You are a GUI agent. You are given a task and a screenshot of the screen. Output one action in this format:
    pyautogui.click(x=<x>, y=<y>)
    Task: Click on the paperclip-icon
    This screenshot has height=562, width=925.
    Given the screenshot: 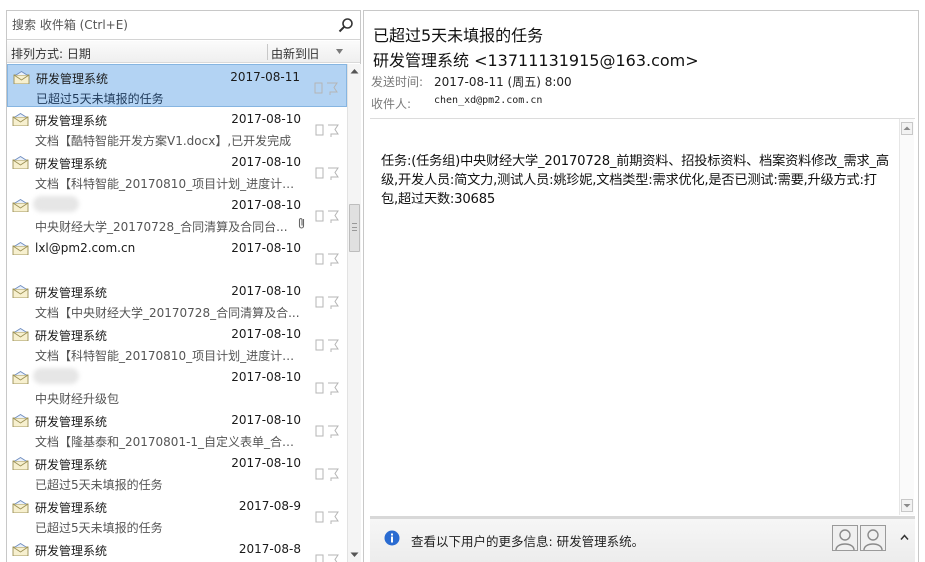 What is the action you would take?
    pyautogui.click(x=301, y=223)
    